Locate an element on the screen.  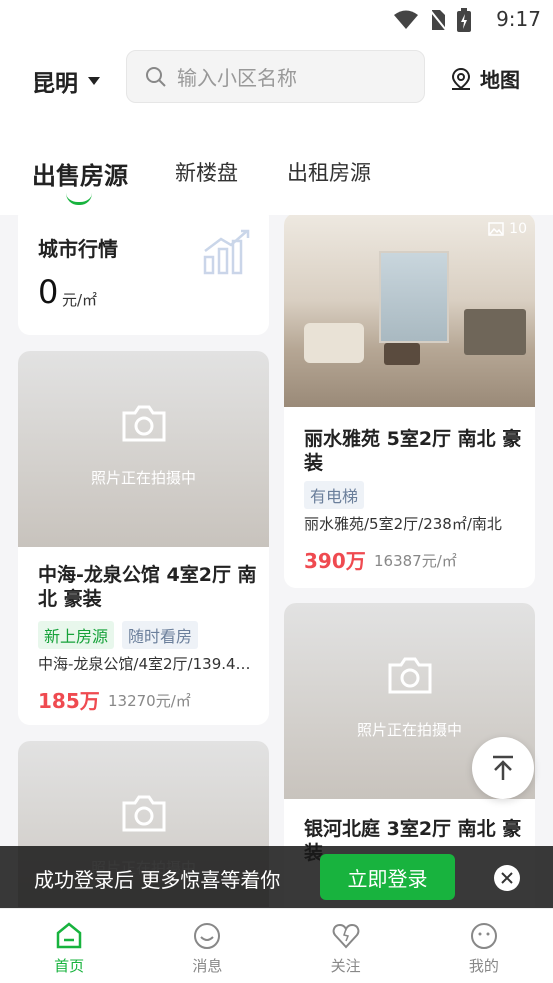
listing-tags: 有电梯 is located at coordinates (334, 495).